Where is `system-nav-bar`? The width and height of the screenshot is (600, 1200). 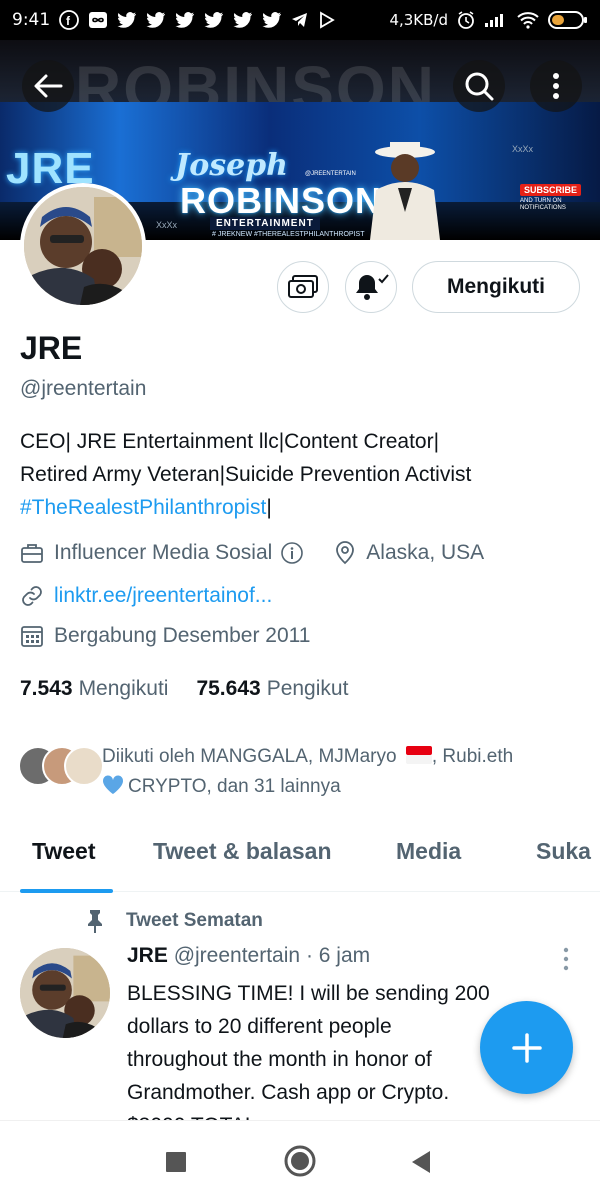 system-nav-bar is located at coordinates (300, 1160).